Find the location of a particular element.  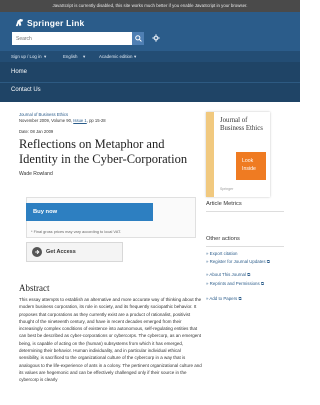

article-date: Date: 08 Jan 2009 is located at coordinates (36, 131).